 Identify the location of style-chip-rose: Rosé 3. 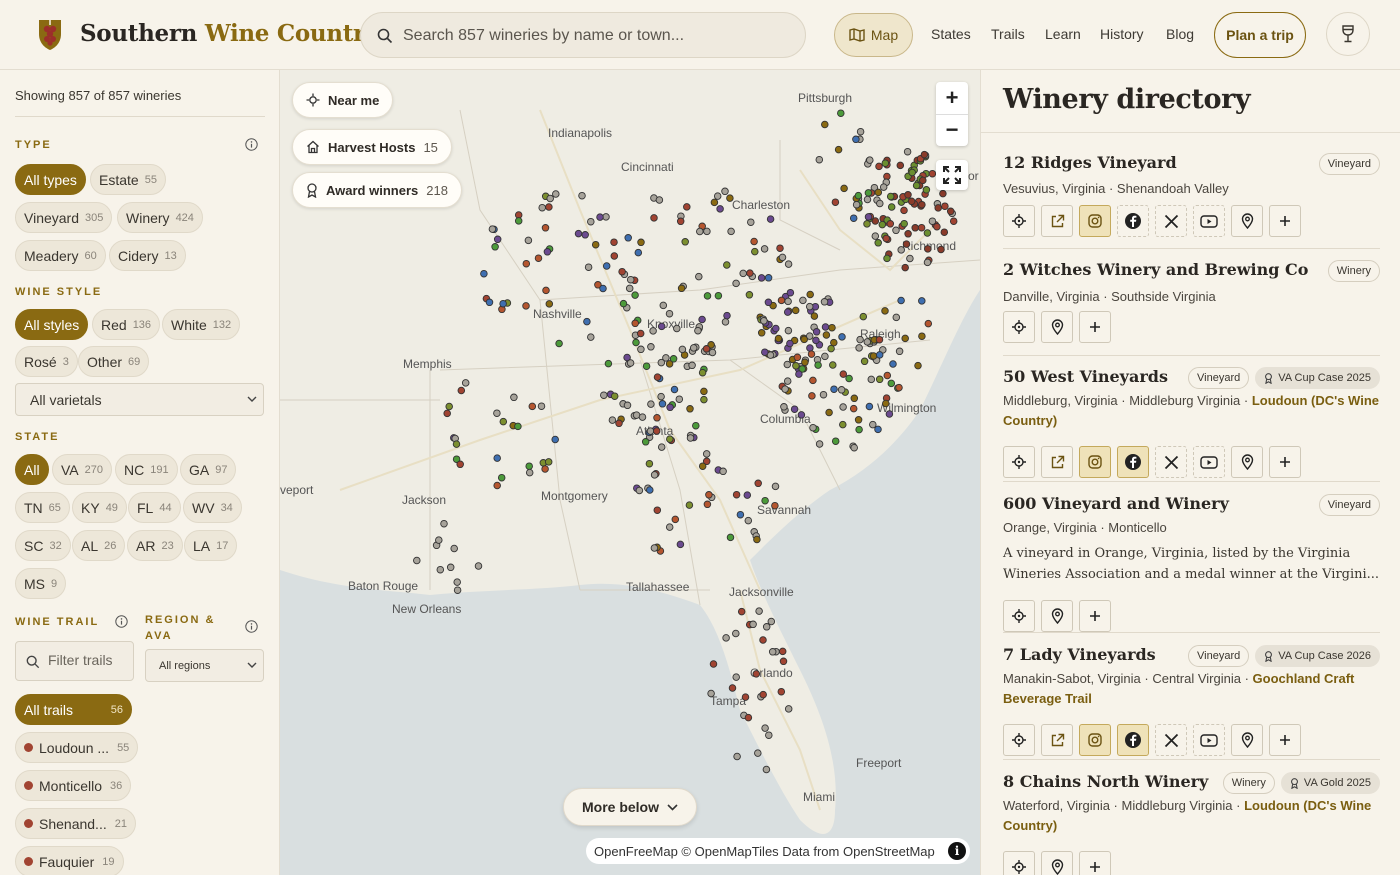
(46, 361).